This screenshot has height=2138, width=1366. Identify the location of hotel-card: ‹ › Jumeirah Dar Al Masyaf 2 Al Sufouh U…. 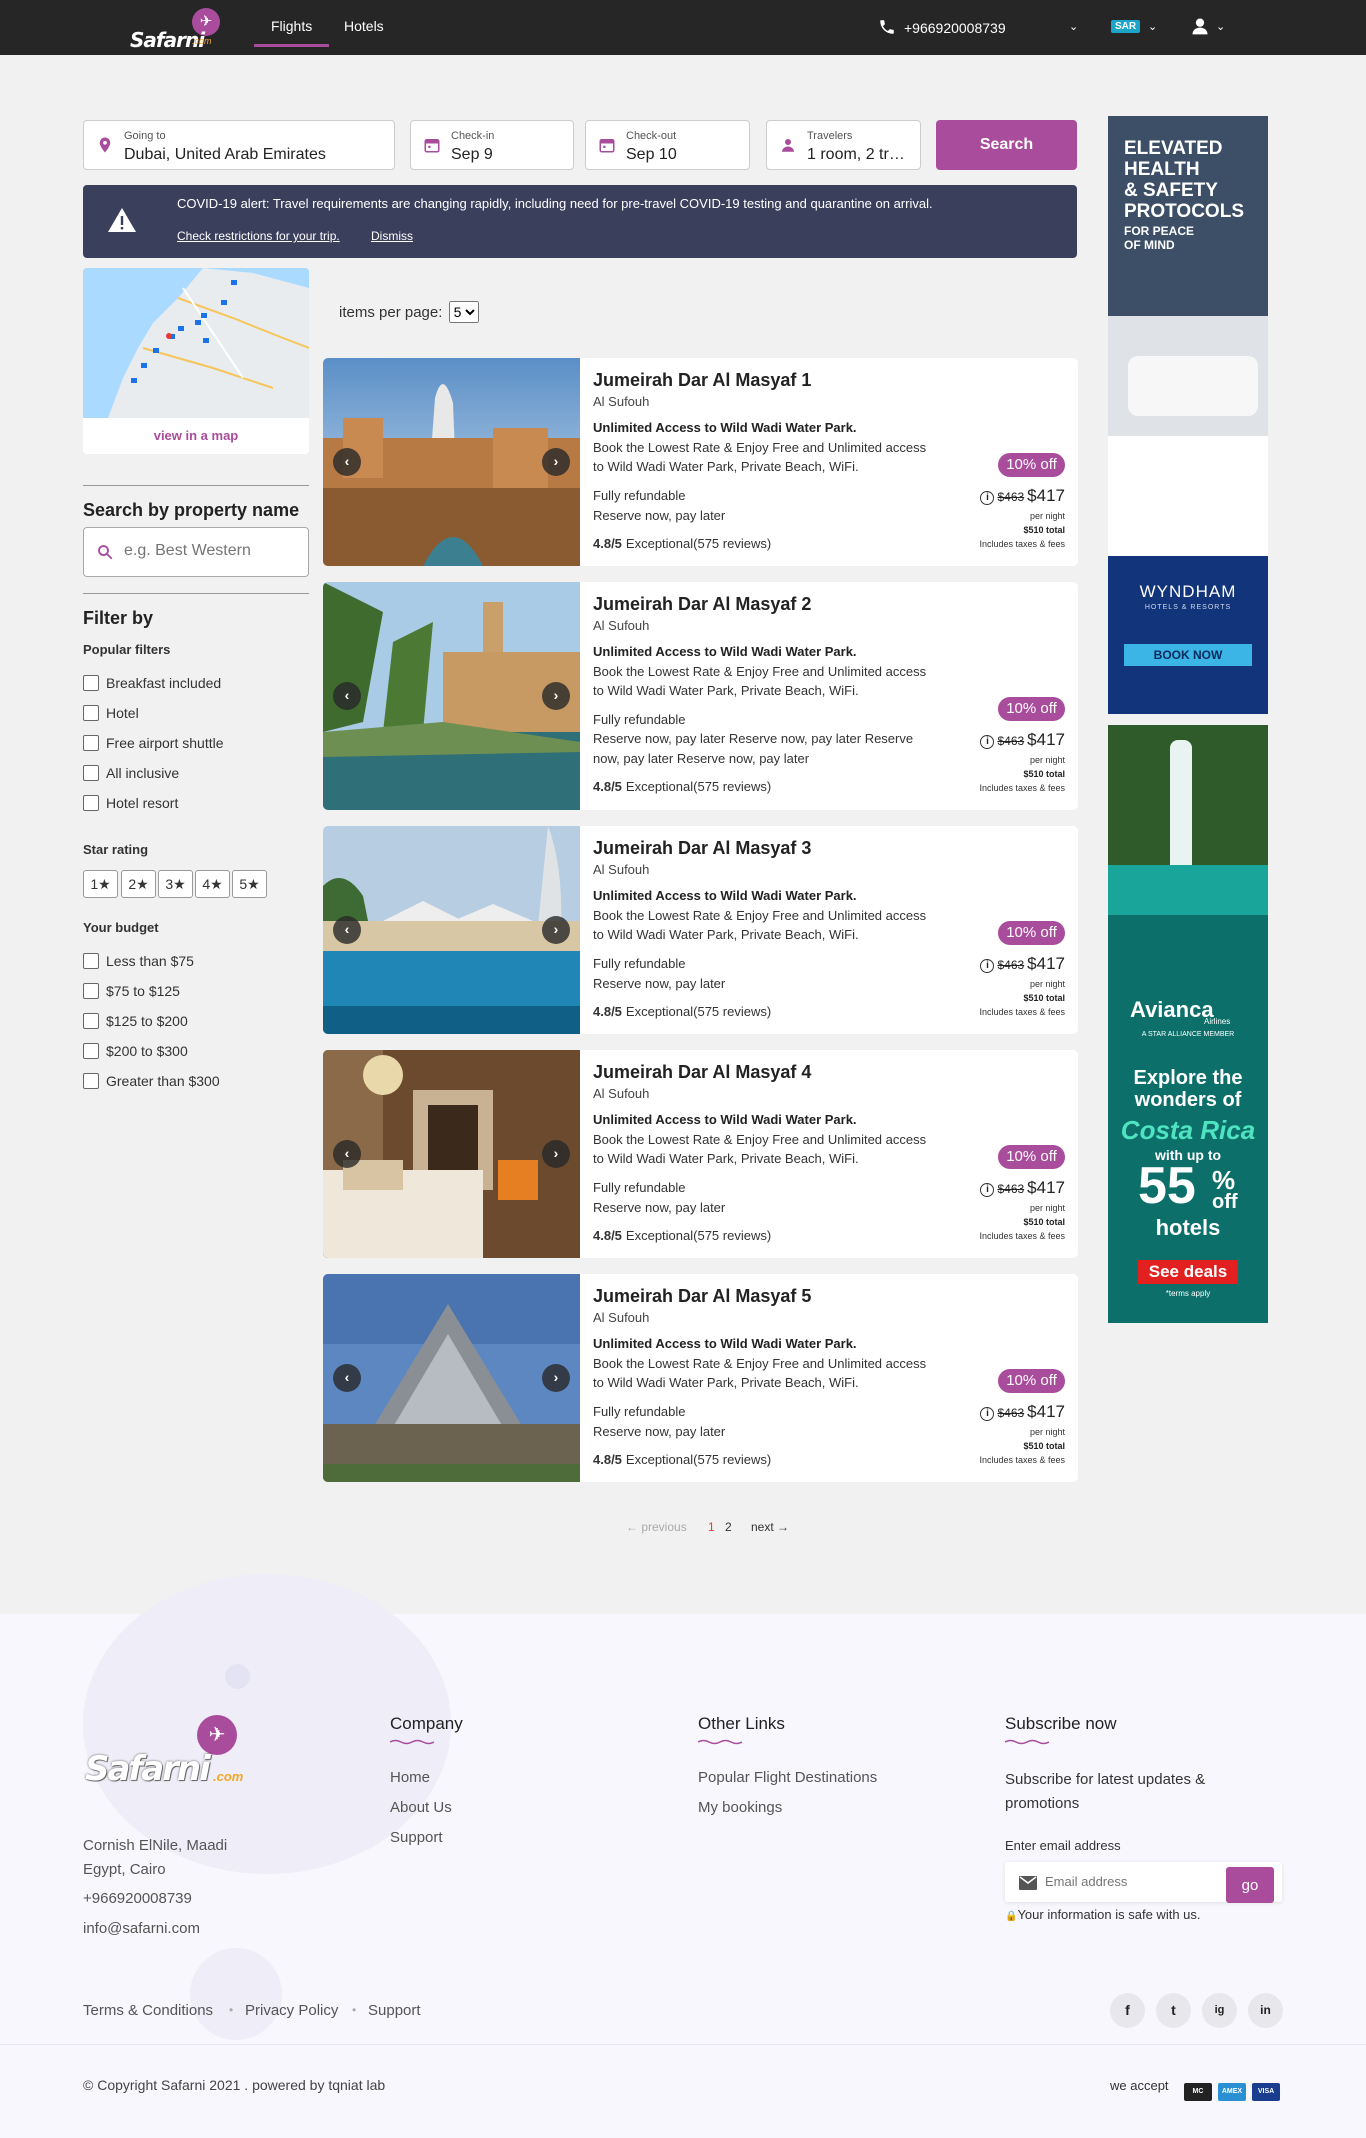
(700, 696).